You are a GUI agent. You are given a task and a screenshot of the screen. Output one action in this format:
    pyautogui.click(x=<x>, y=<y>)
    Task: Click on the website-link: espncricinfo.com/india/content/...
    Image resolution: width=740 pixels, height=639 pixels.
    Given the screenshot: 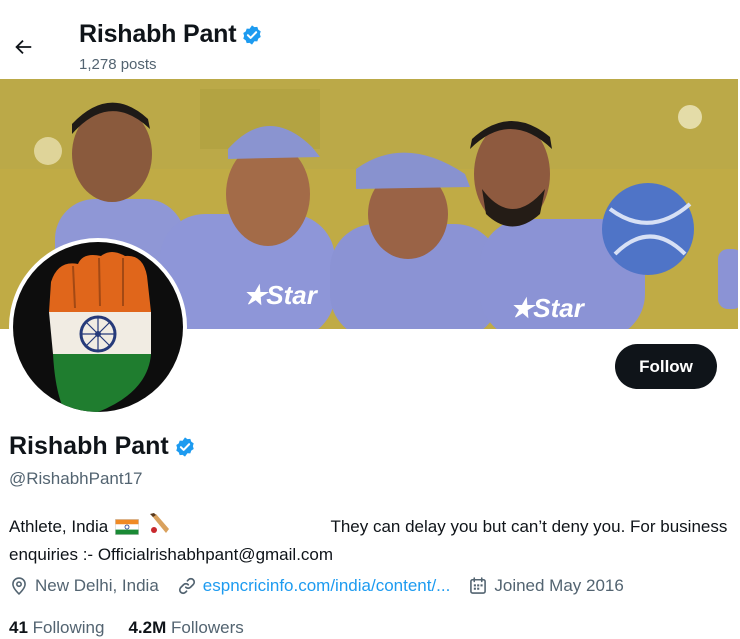 What is the action you would take?
    pyautogui.click(x=327, y=586)
    